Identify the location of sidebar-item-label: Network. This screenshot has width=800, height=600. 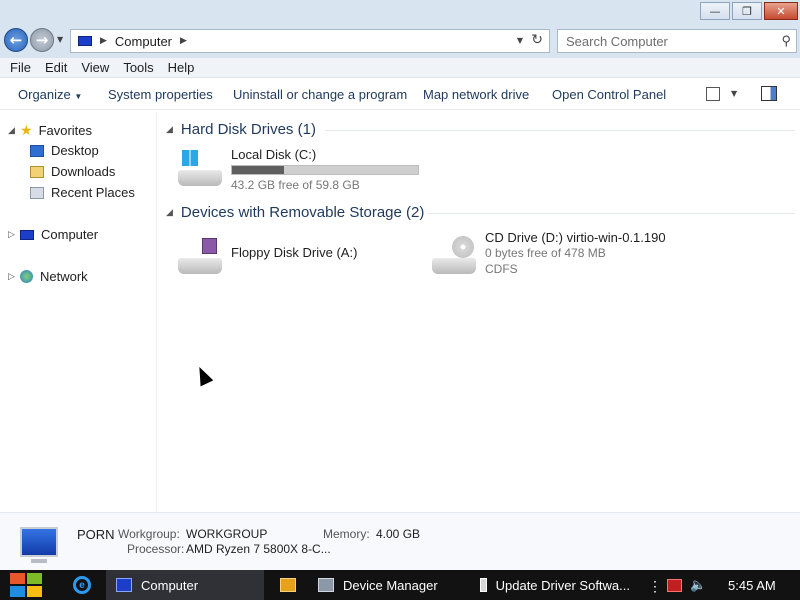
(64, 276).